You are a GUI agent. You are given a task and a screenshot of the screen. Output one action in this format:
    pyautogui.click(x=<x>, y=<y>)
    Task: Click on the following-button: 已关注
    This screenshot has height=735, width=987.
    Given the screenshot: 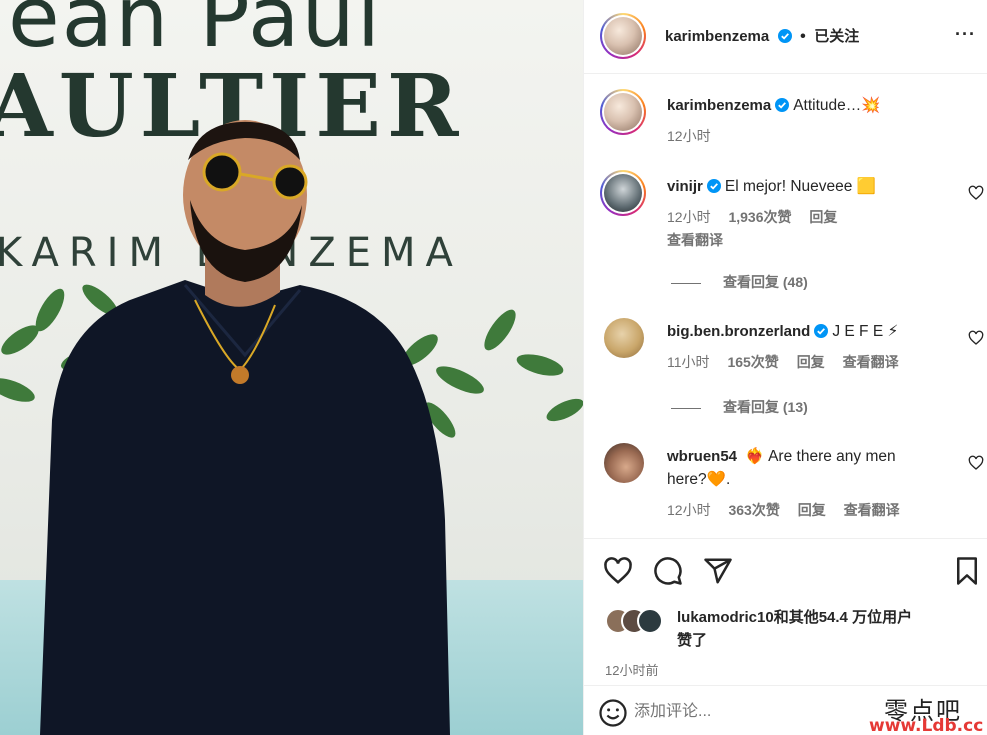 What is the action you would take?
    pyautogui.click(x=836, y=36)
    